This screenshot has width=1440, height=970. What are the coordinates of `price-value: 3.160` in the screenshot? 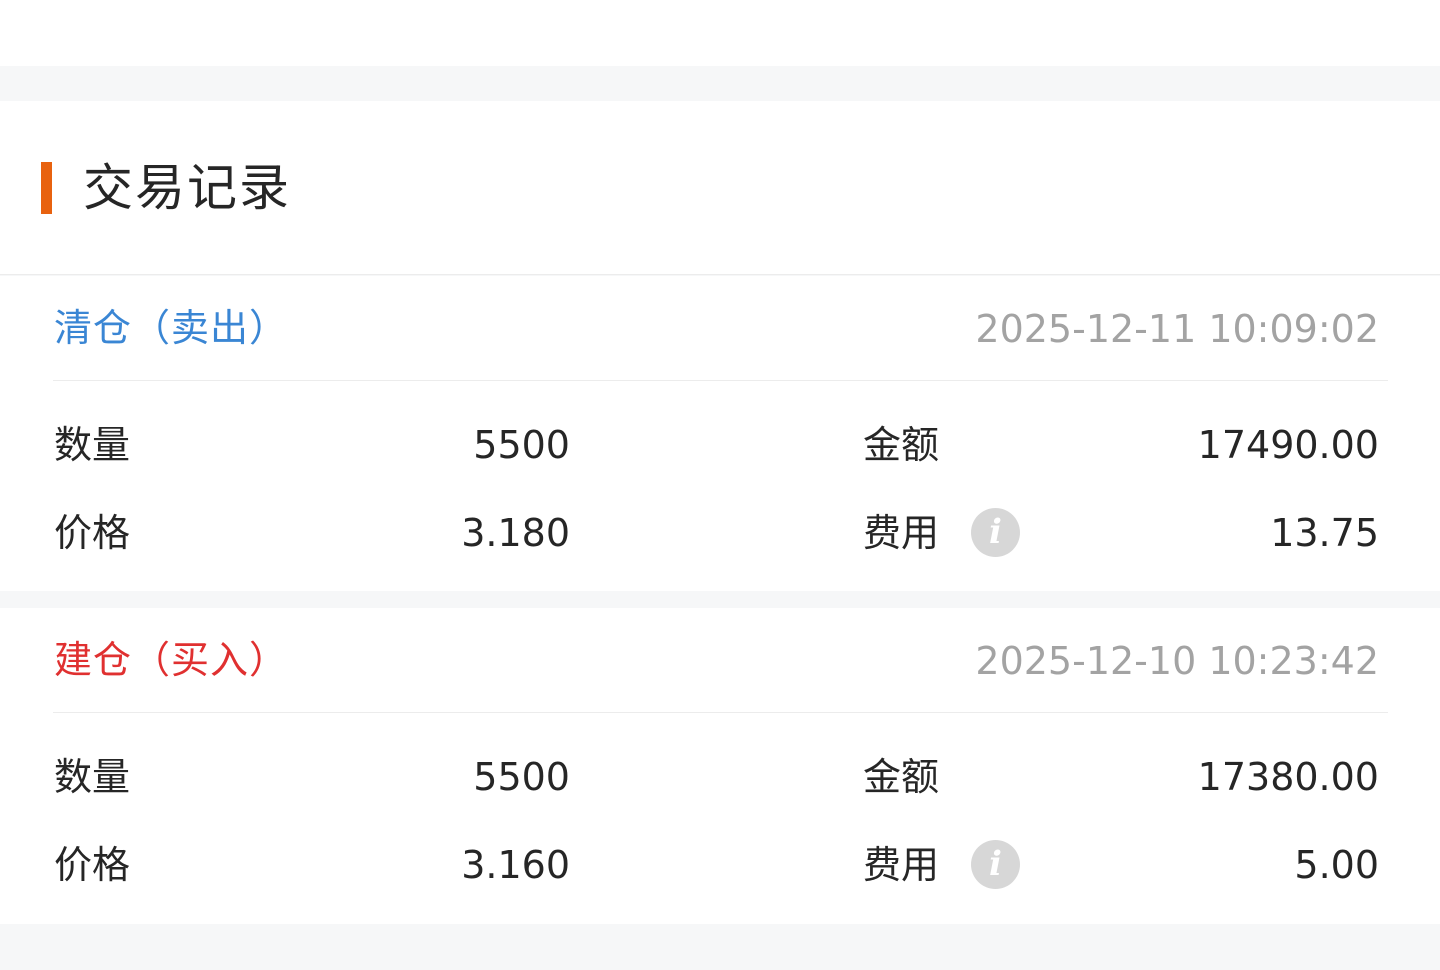 It's located at (515, 865).